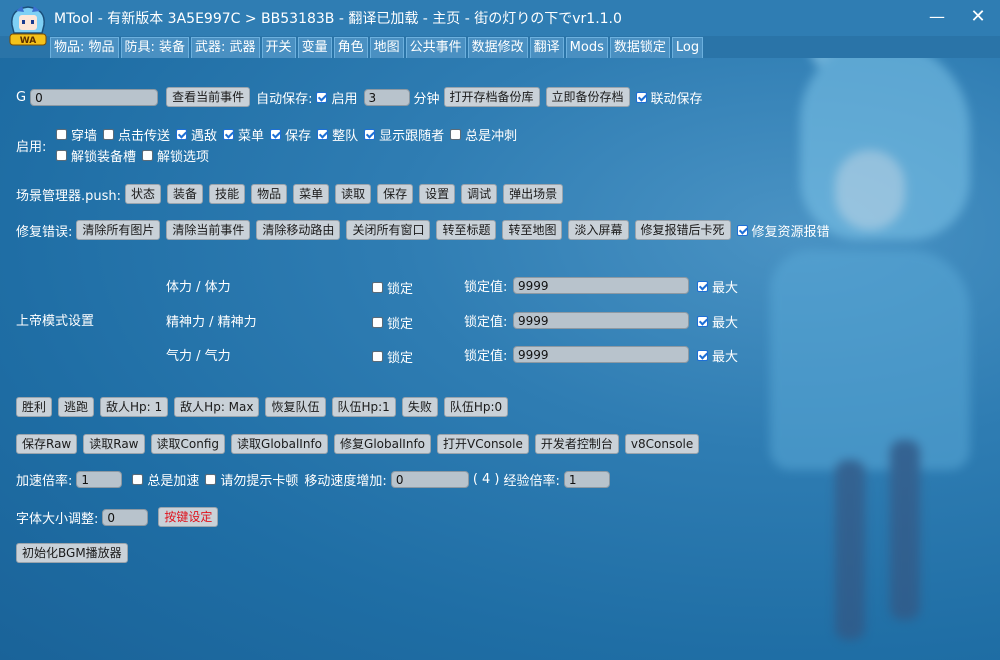  Describe the element at coordinates (392, 322) in the screenshot. I see `stat-lock-checkbox-1: 锁定` at that location.